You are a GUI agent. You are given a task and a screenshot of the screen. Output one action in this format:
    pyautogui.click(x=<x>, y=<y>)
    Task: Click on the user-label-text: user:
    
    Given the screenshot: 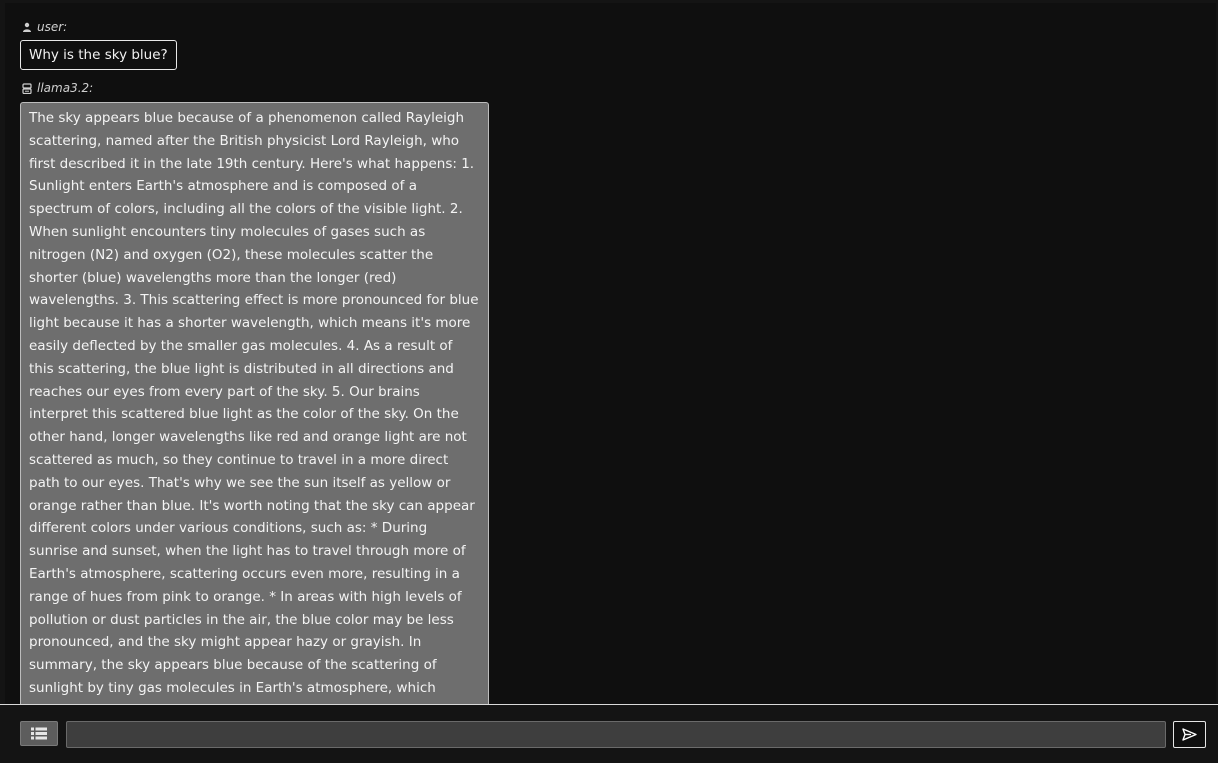 What is the action you would take?
    pyautogui.click(x=52, y=27)
    